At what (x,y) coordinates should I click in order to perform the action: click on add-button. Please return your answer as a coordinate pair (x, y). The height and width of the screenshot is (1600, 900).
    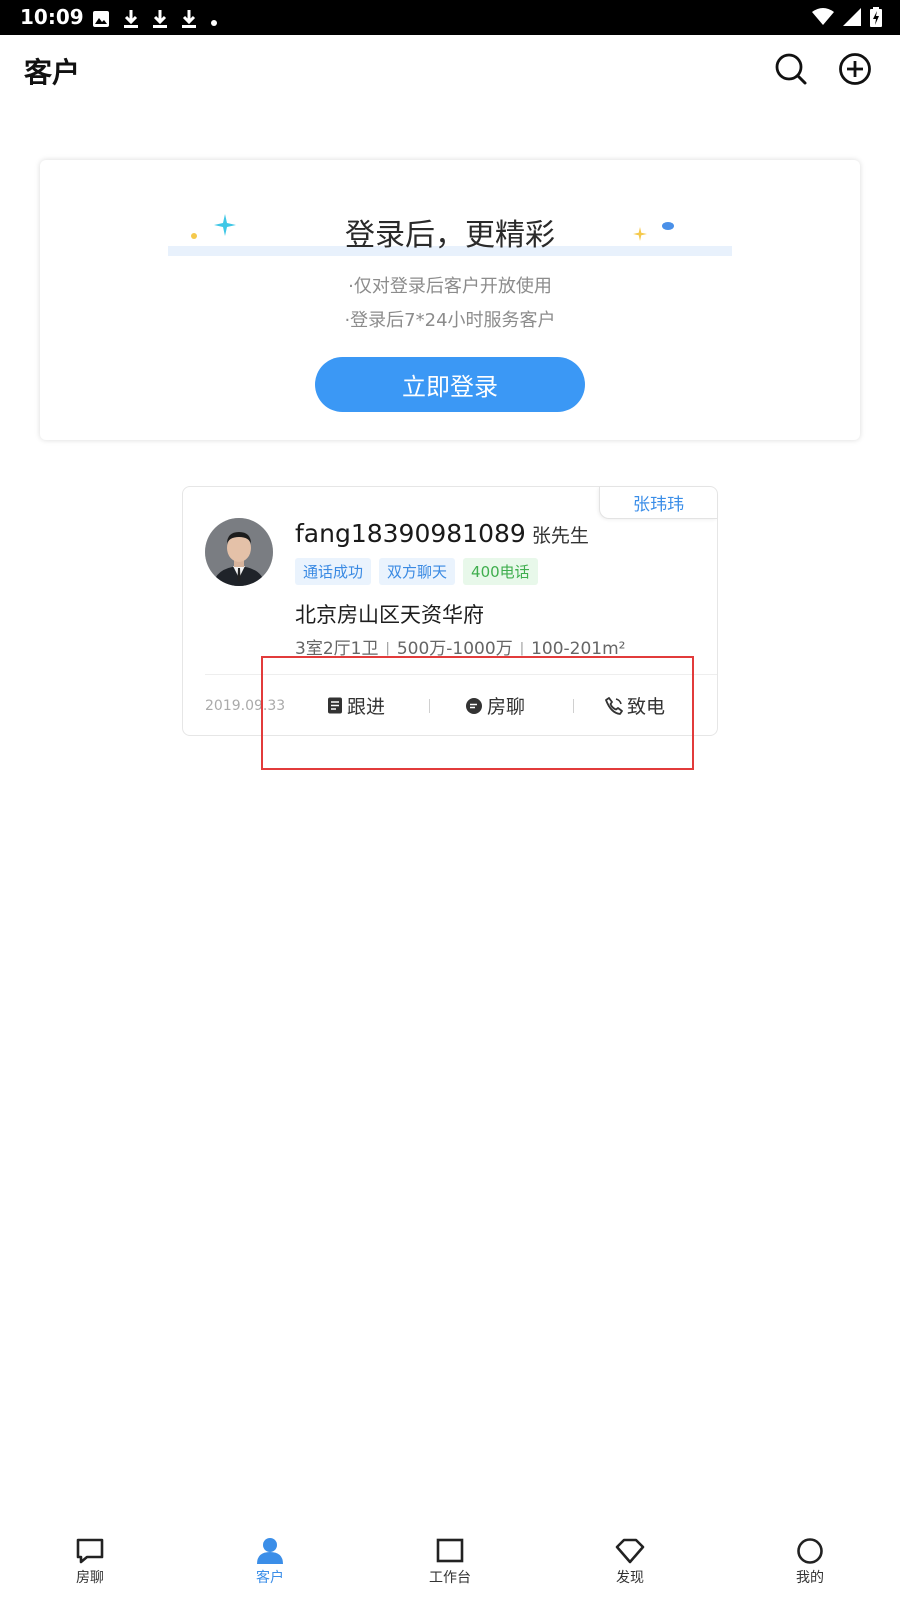
    Looking at the image, I should click on (855, 69).